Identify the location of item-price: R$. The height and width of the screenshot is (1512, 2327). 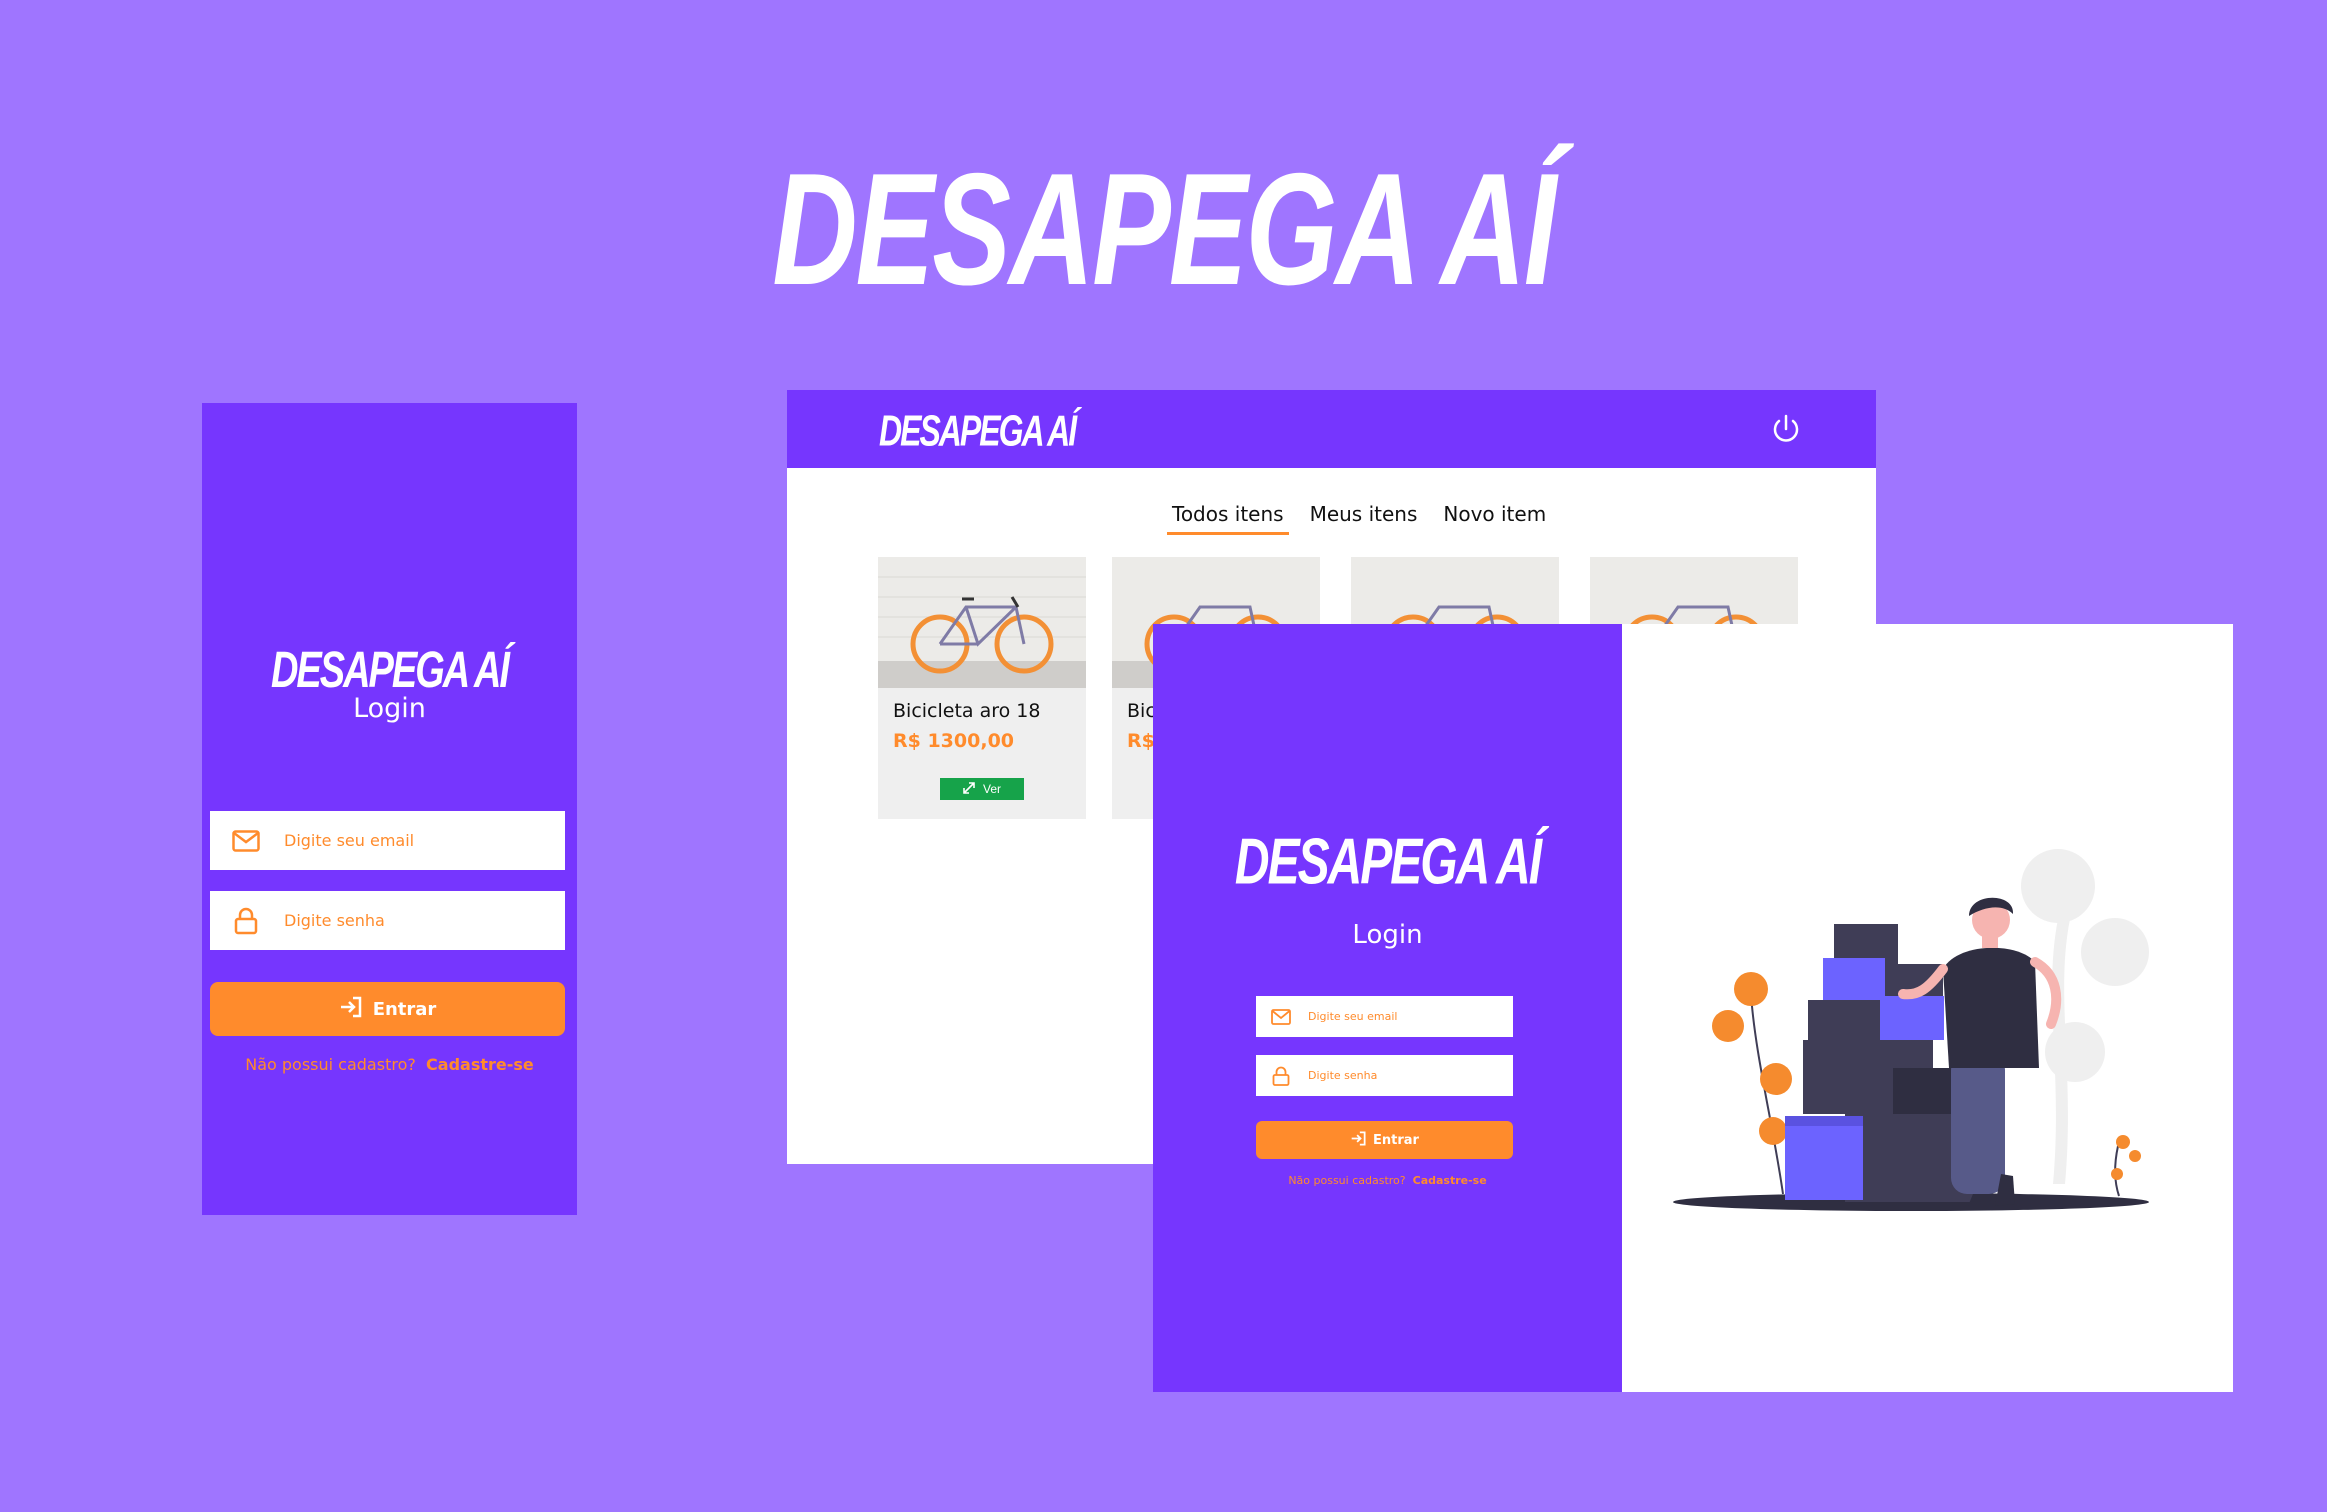
(1141, 741).